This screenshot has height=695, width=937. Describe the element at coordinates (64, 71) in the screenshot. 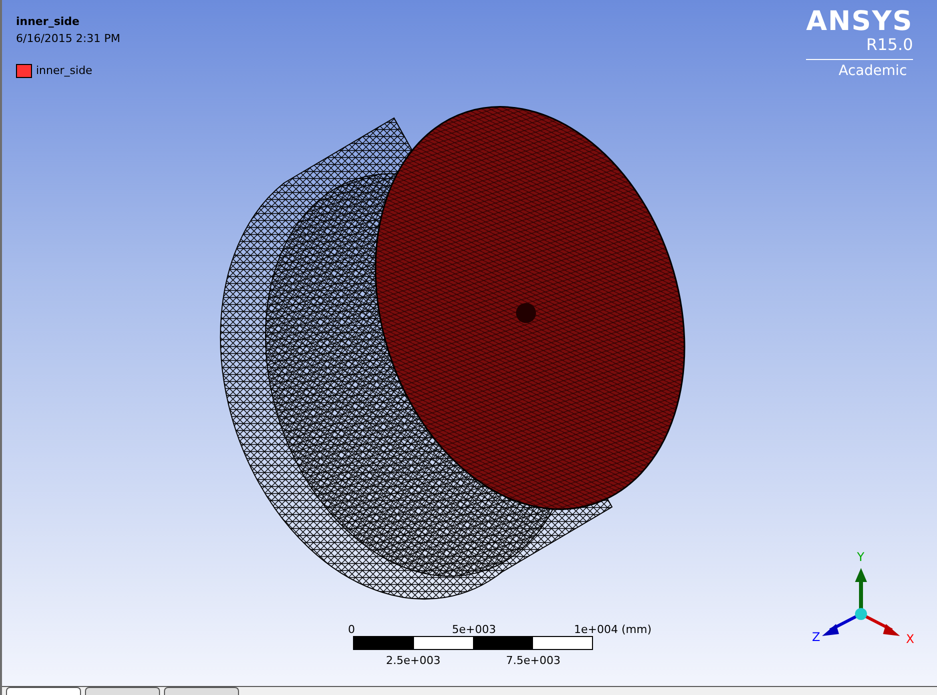

I see `legend-label: inner_side` at that location.